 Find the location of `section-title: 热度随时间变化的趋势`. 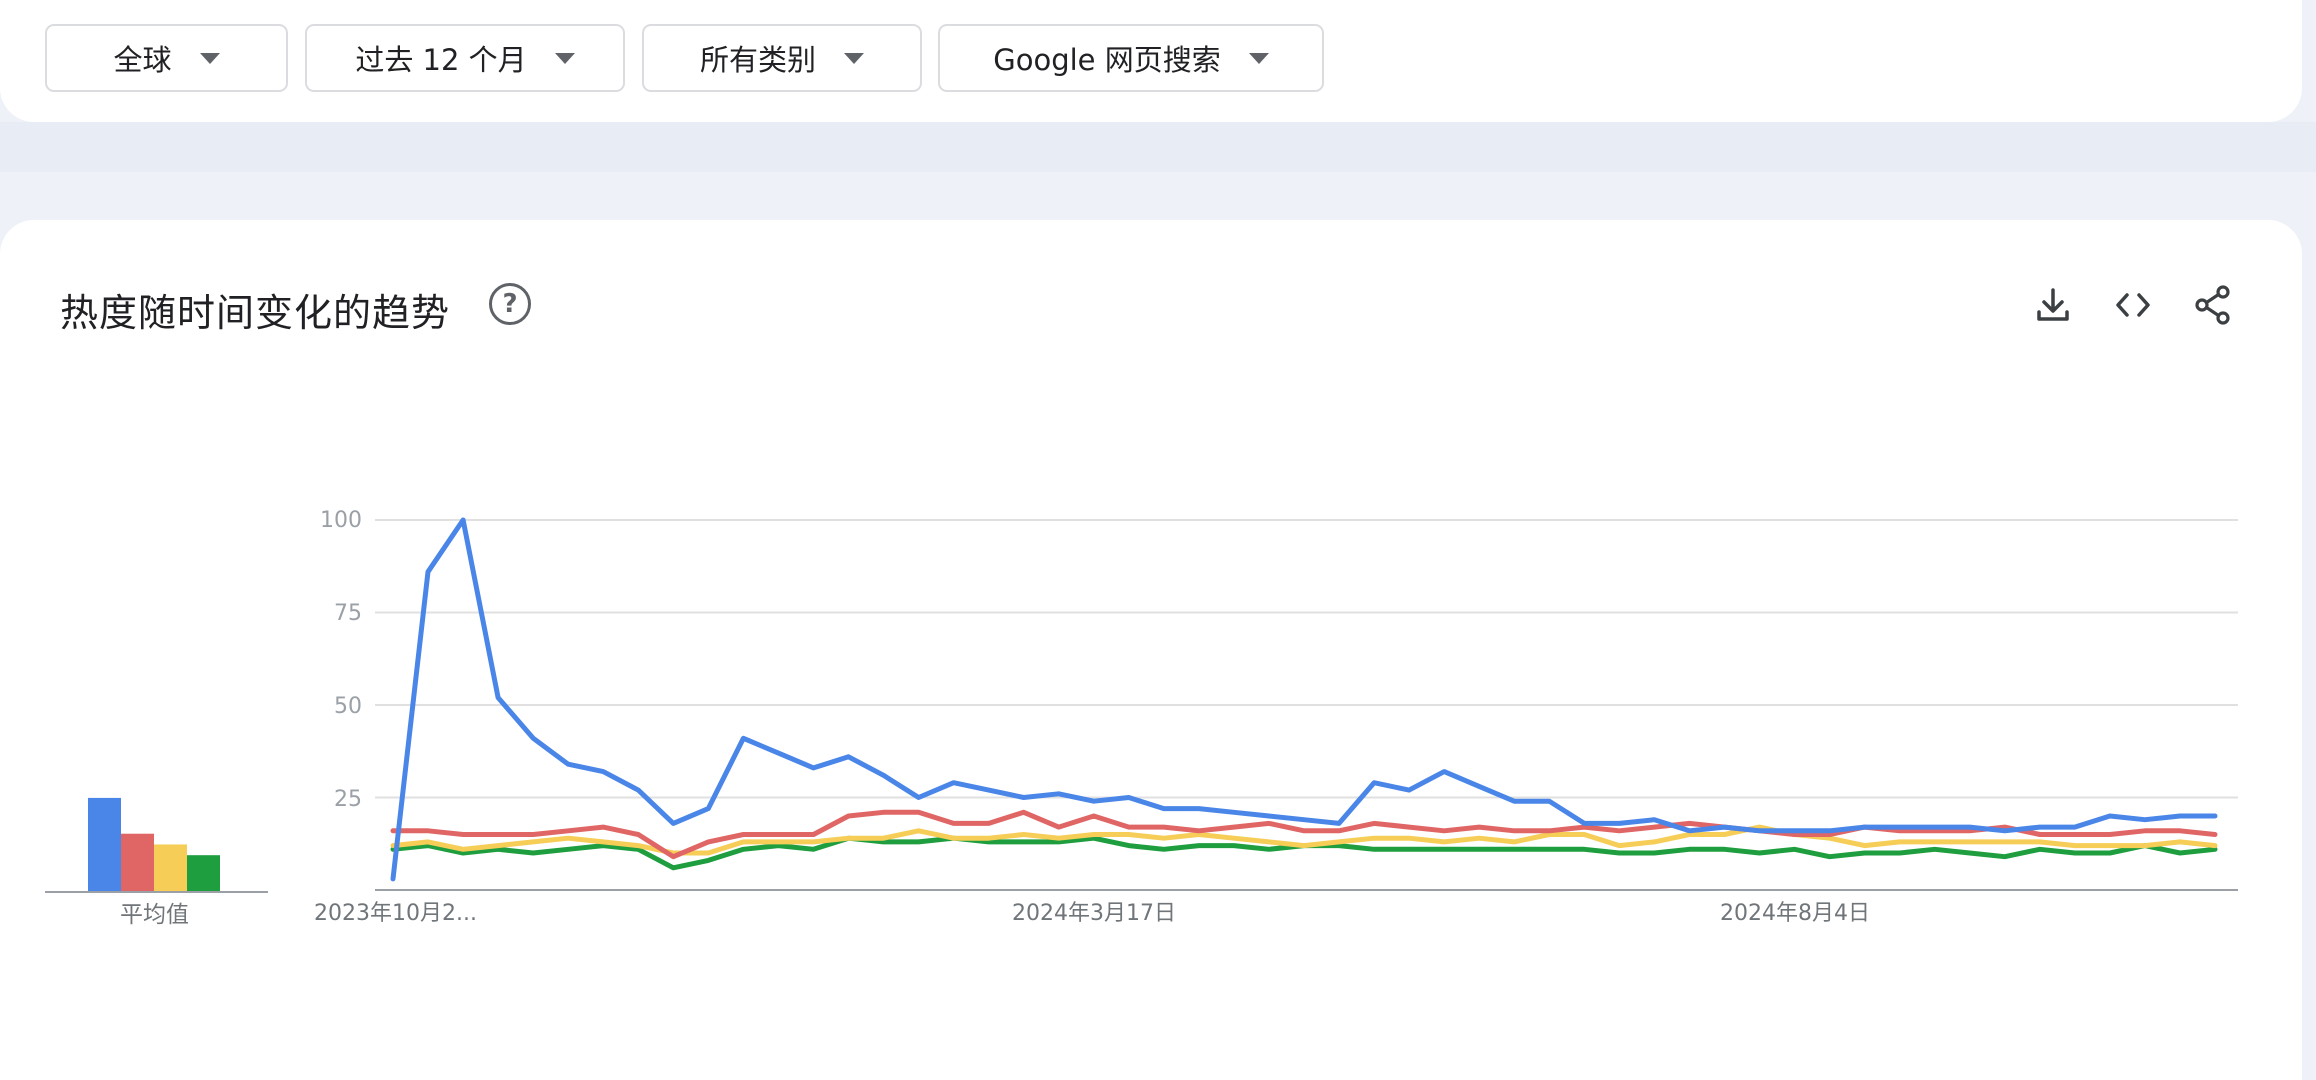

section-title: 热度随时间变化的趋势 is located at coordinates (255, 313).